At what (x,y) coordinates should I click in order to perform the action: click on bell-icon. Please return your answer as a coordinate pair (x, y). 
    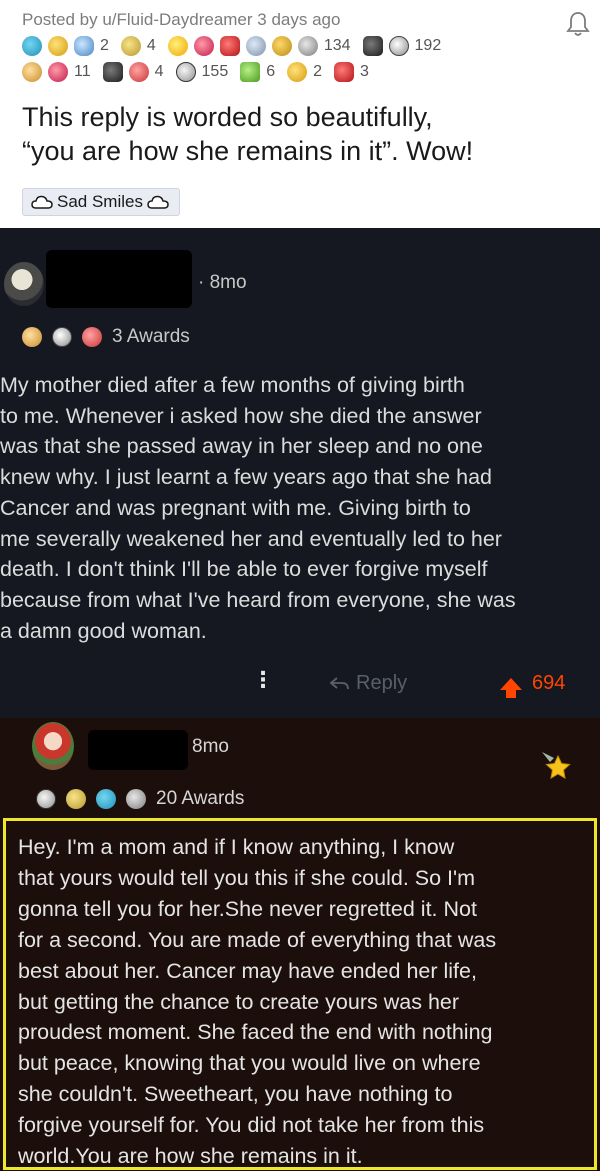
    Looking at the image, I should click on (578, 24).